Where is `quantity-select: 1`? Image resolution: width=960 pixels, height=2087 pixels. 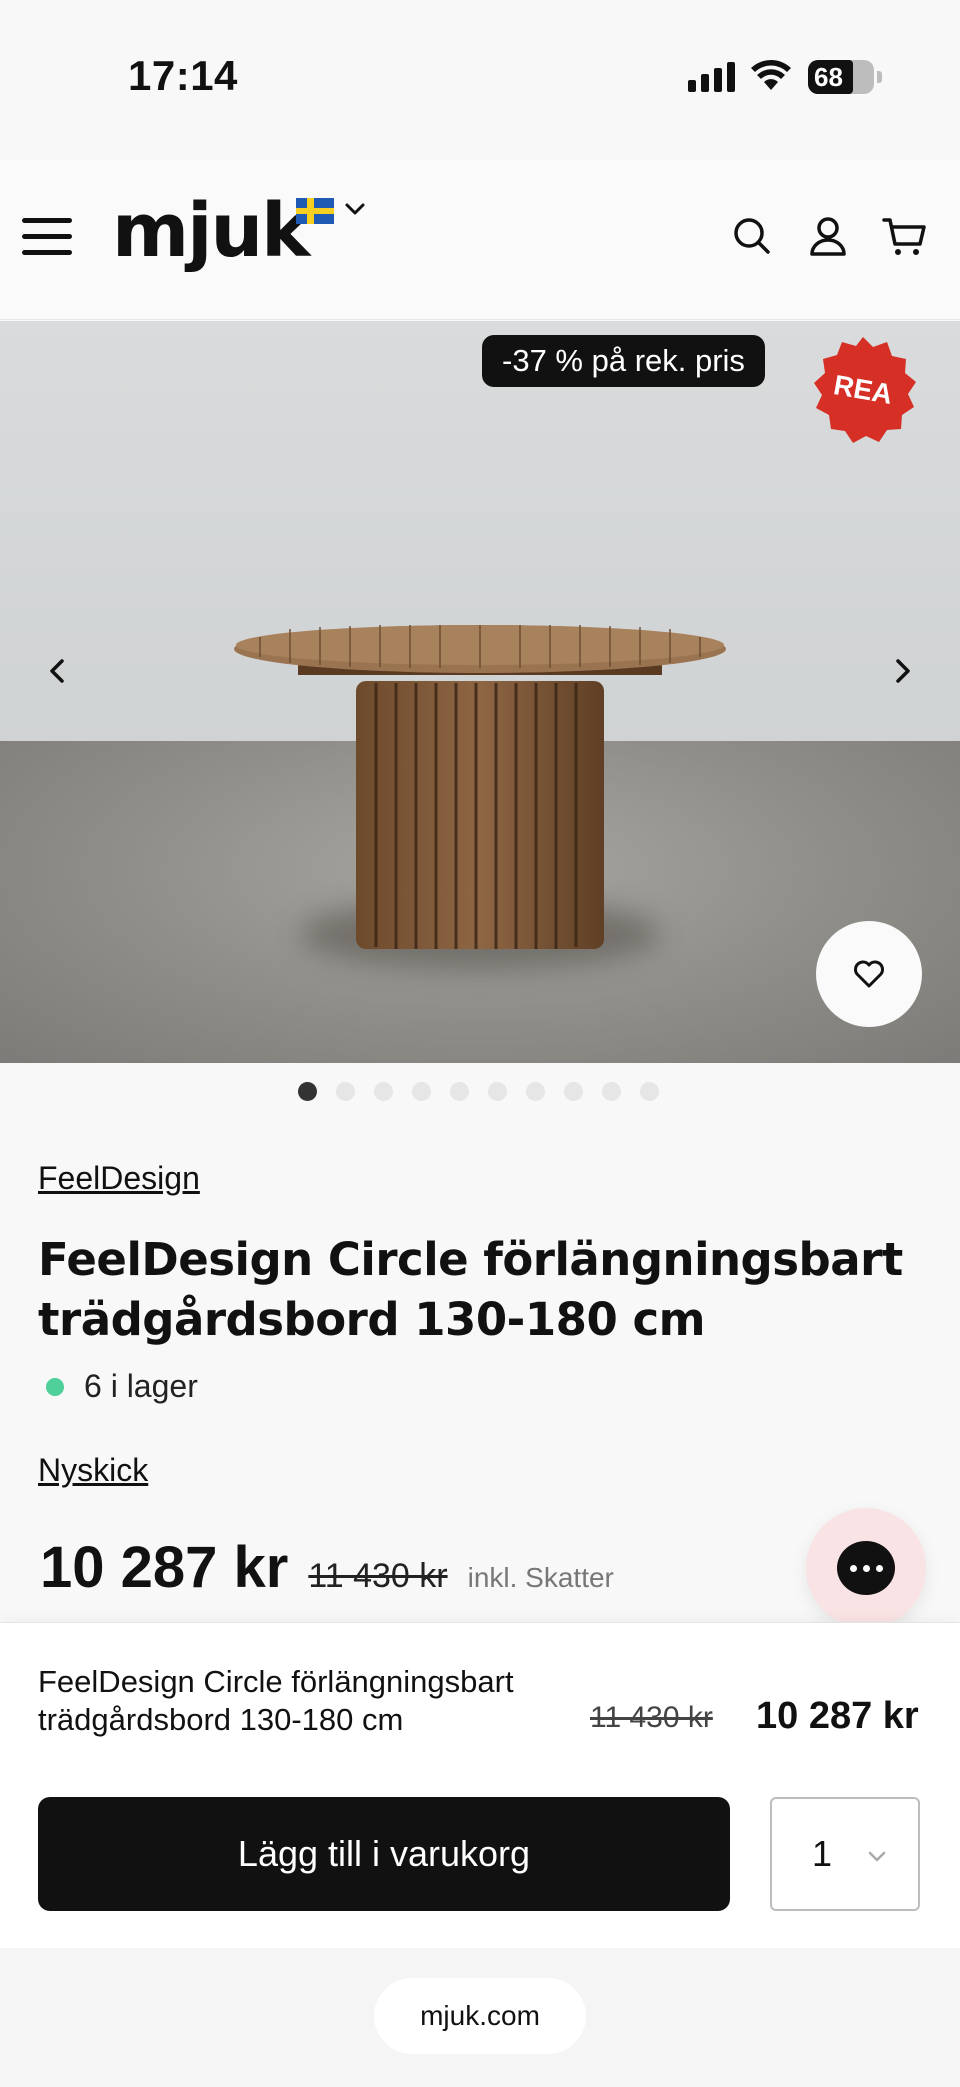 quantity-select: 1 is located at coordinates (845, 1854).